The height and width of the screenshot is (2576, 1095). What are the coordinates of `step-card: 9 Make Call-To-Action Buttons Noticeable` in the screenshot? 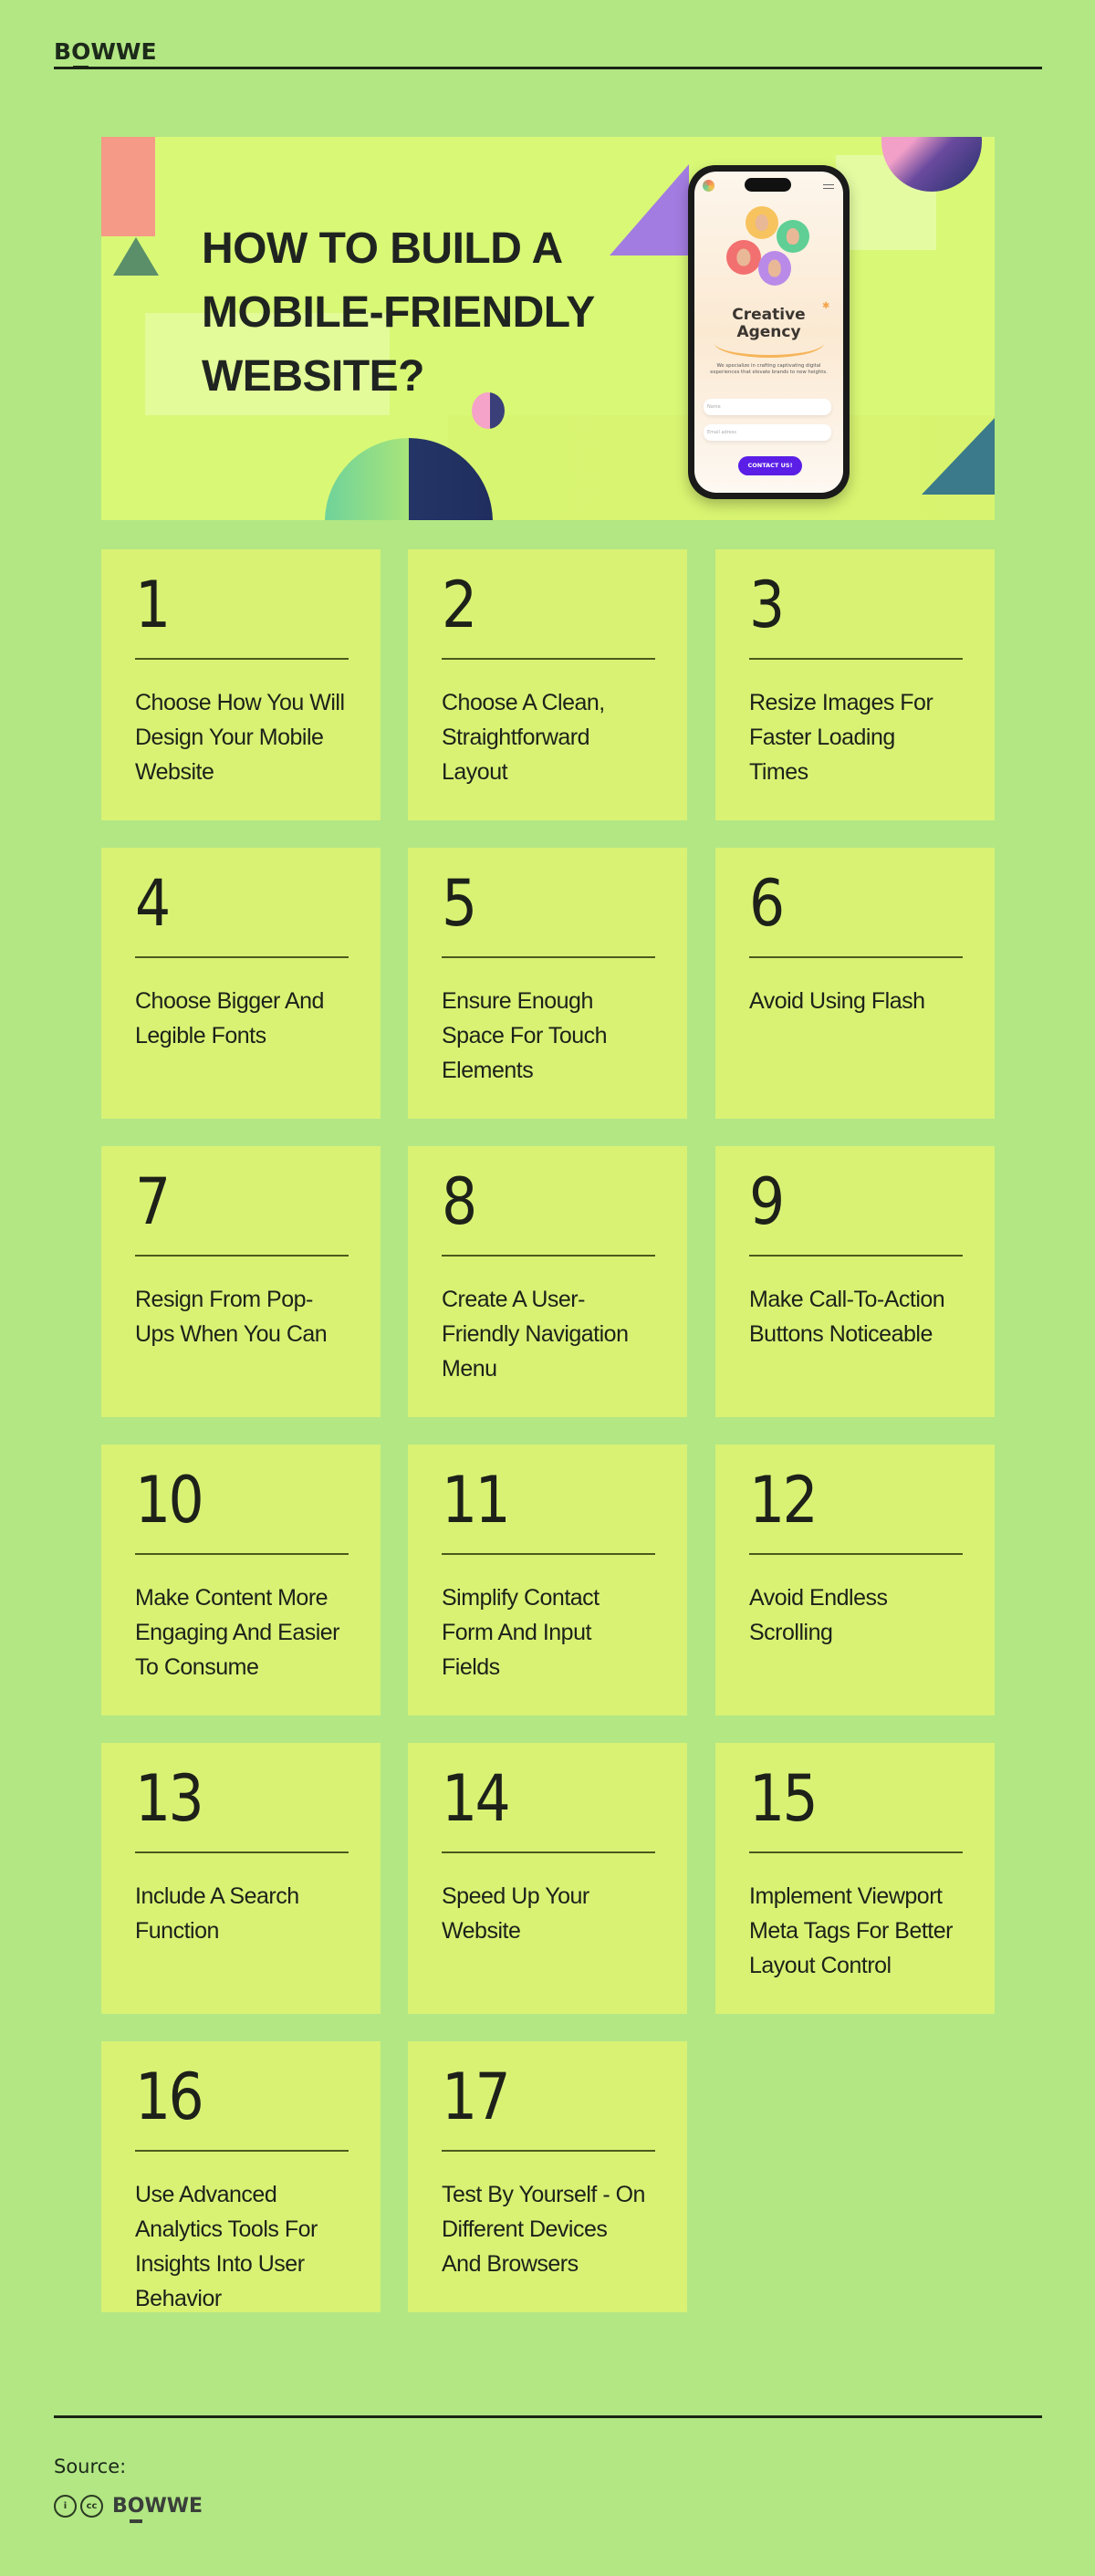 It's located at (855, 1281).